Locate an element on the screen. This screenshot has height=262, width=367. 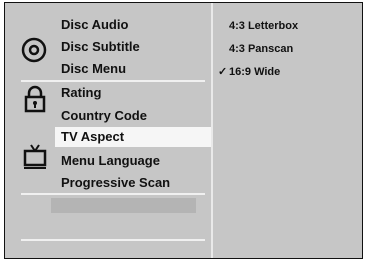
option-16-9-wide: 16:9 Wide is located at coordinates (254, 72).